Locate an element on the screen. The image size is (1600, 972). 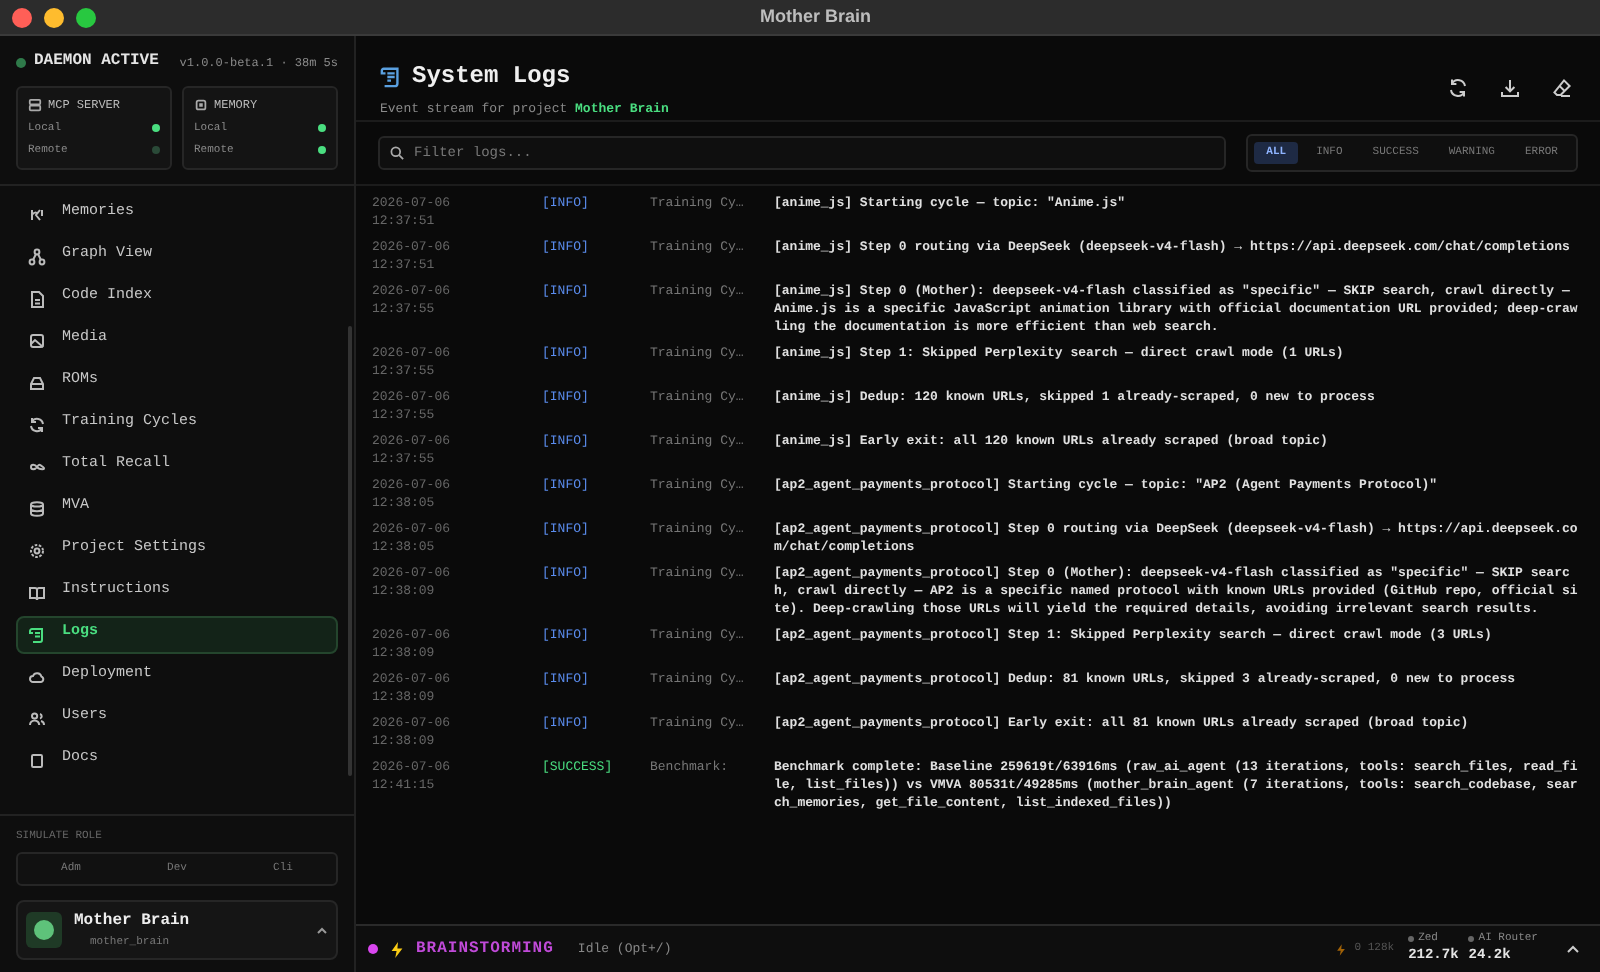
user-name: Mother Brain is located at coordinates (132, 921).